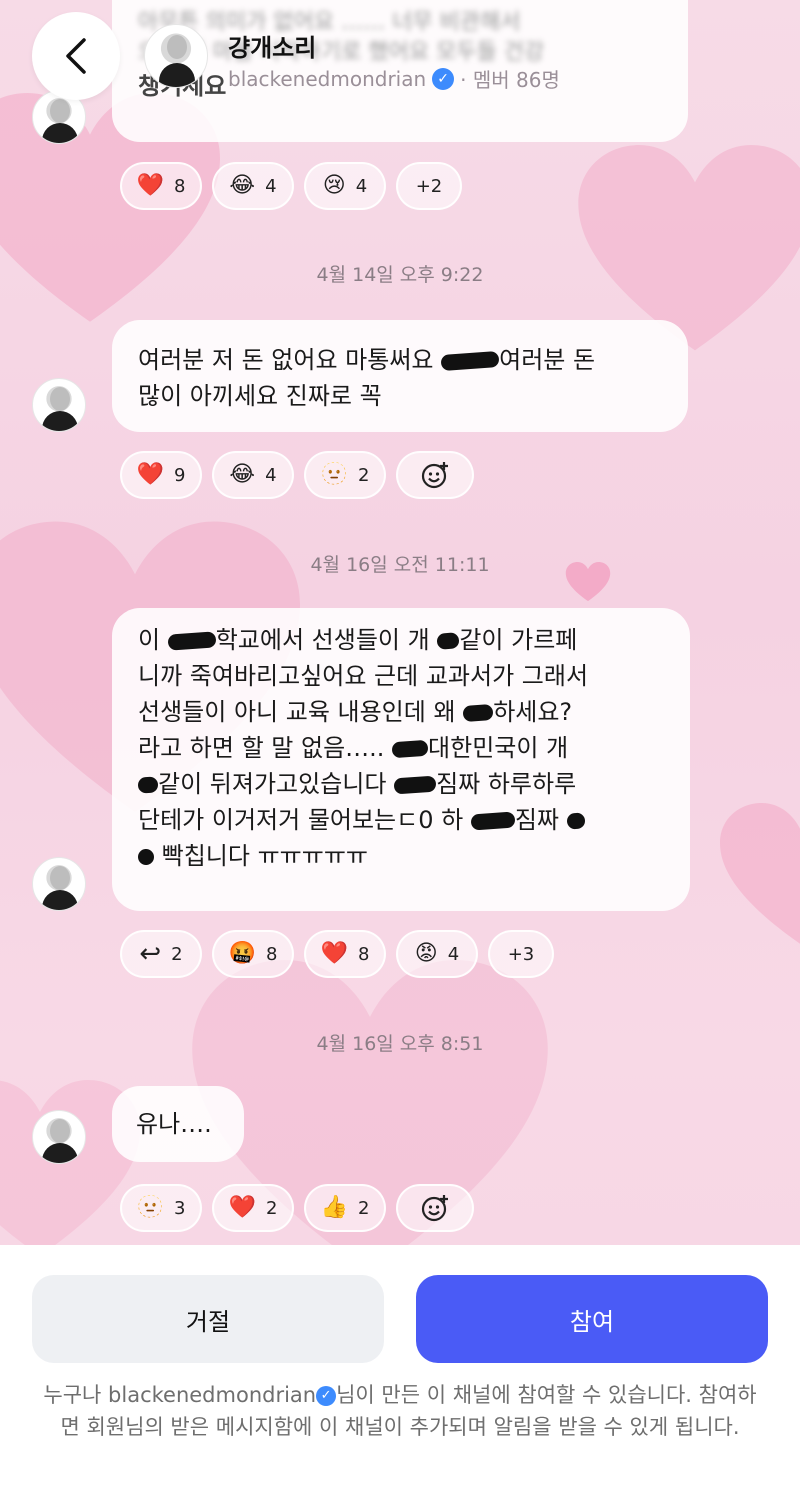 Image resolution: width=800 pixels, height=1502 pixels. I want to click on message-text: 이 학교에서 선생들이 개 같이 가르페, so click(401, 640).